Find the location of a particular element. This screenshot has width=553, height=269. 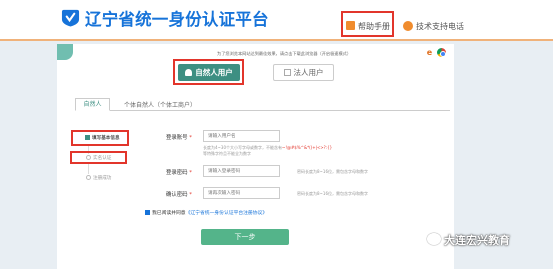

help-label: 帮助手册 is located at coordinates (374, 26).